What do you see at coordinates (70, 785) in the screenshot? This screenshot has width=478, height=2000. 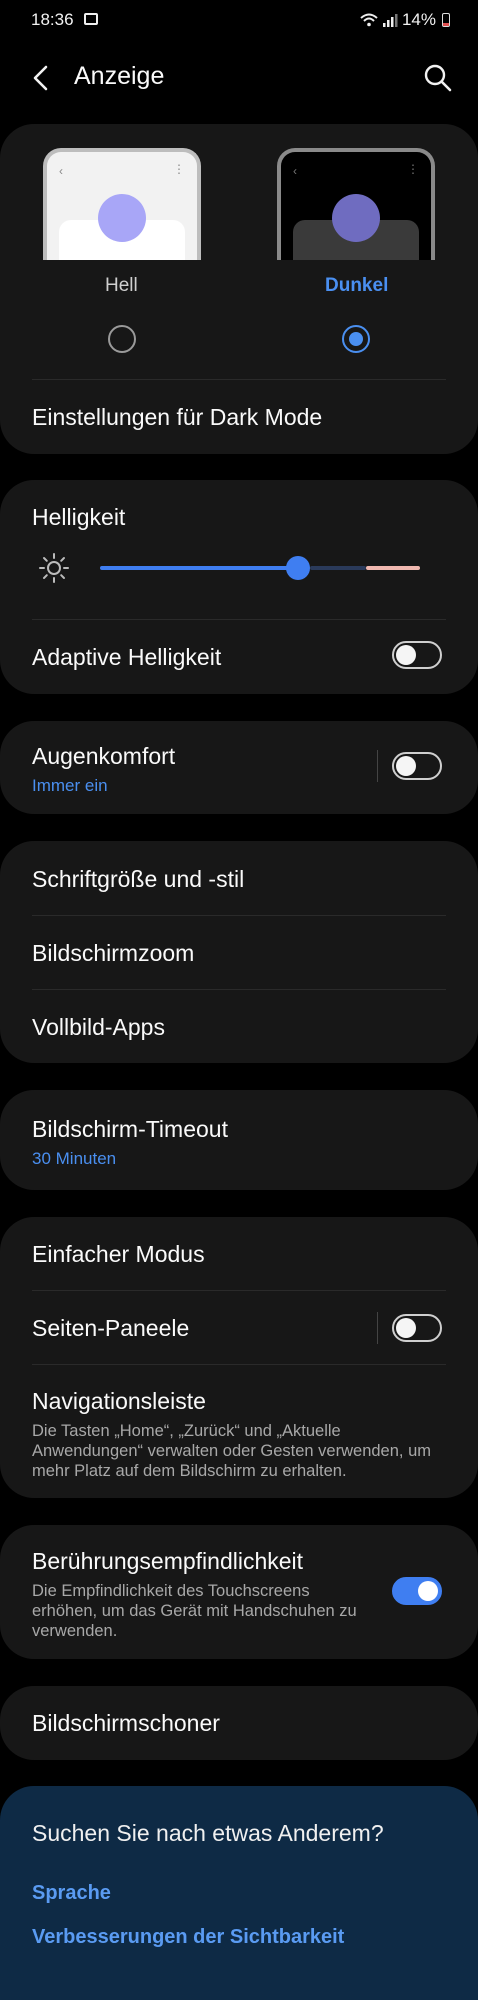 I see `eye-comfort-status: Immer ein` at bounding box center [70, 785].